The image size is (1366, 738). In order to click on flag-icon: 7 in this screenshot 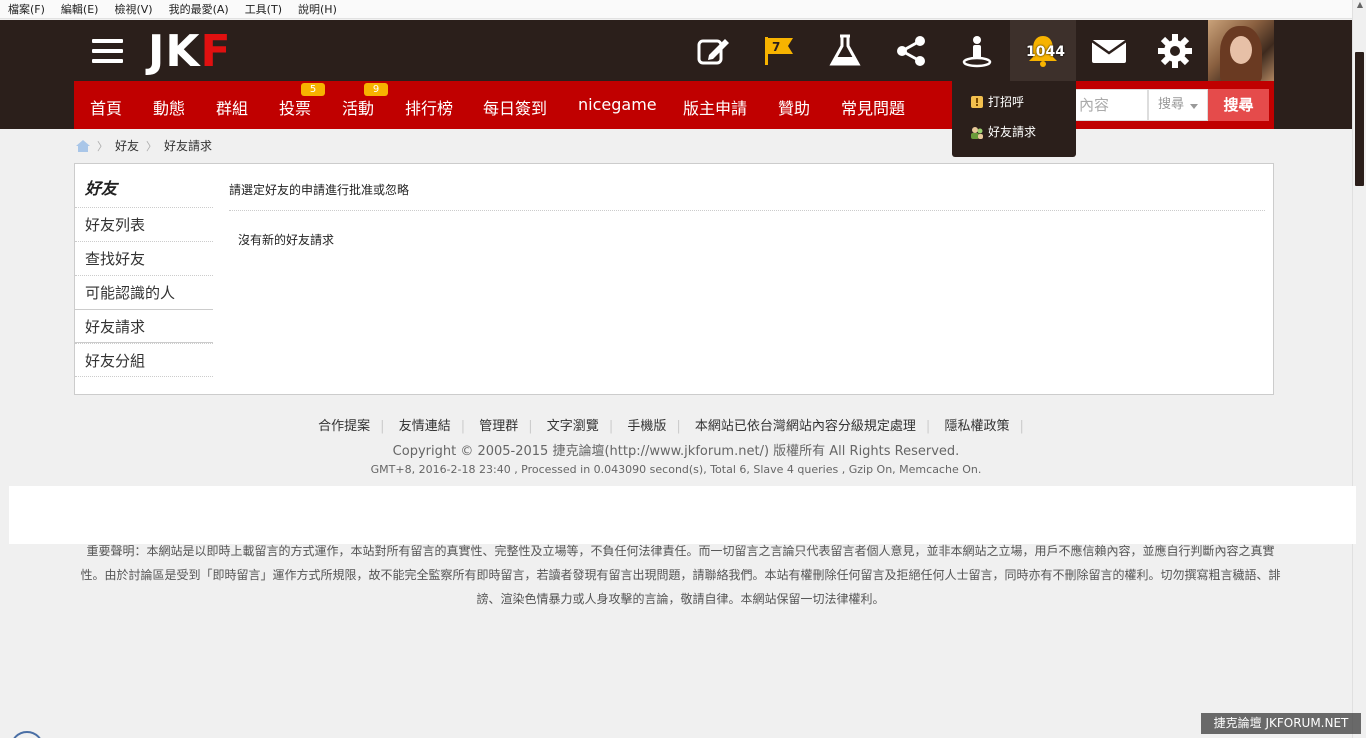, I will do `click(779, 51)`.